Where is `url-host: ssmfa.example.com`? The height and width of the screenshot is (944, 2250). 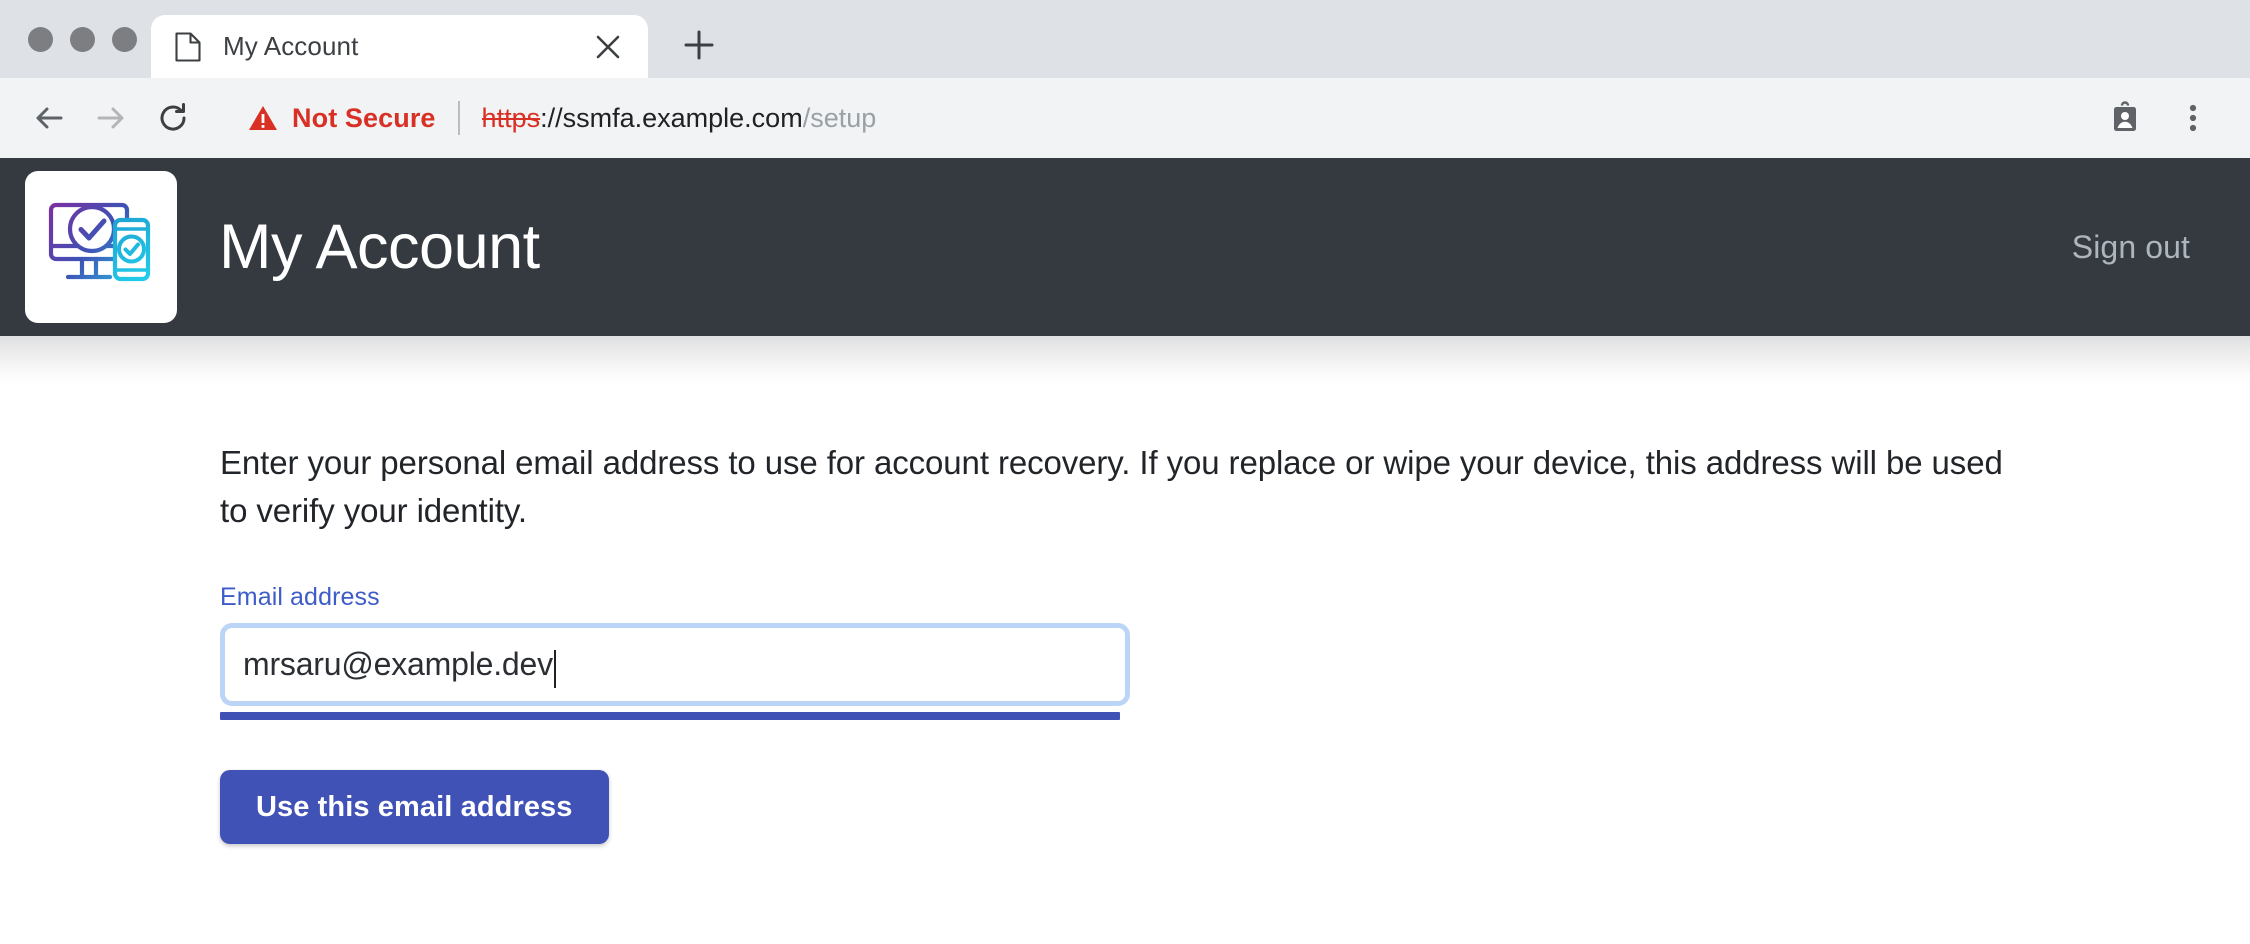
url-host: ssmfa.example.com is located at coordinates (682, 117).